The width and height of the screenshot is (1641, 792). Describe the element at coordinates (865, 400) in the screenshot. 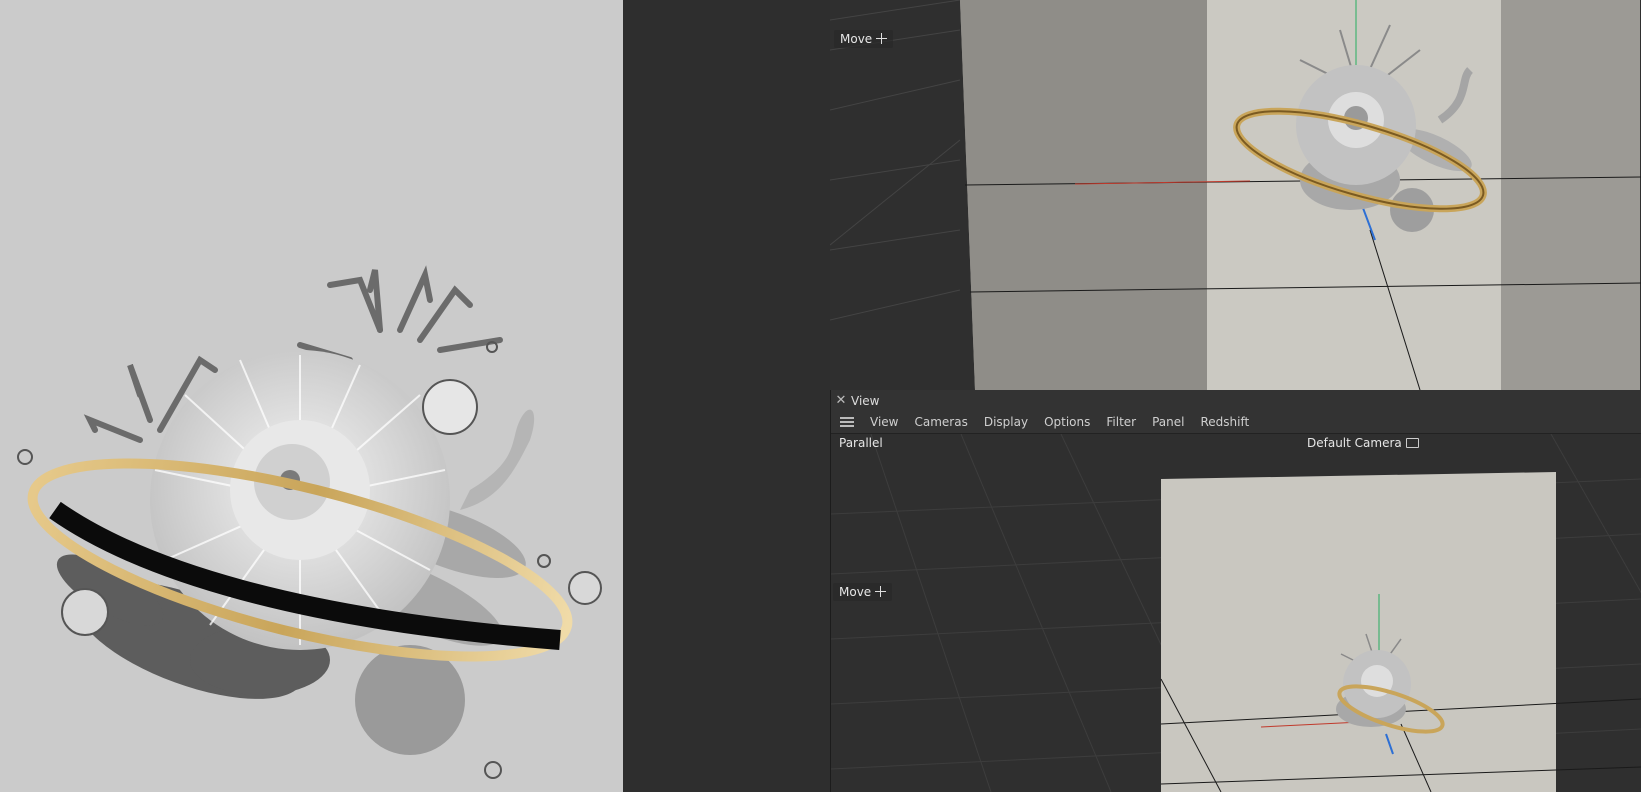

I see `view-tab-title: View` at that location.